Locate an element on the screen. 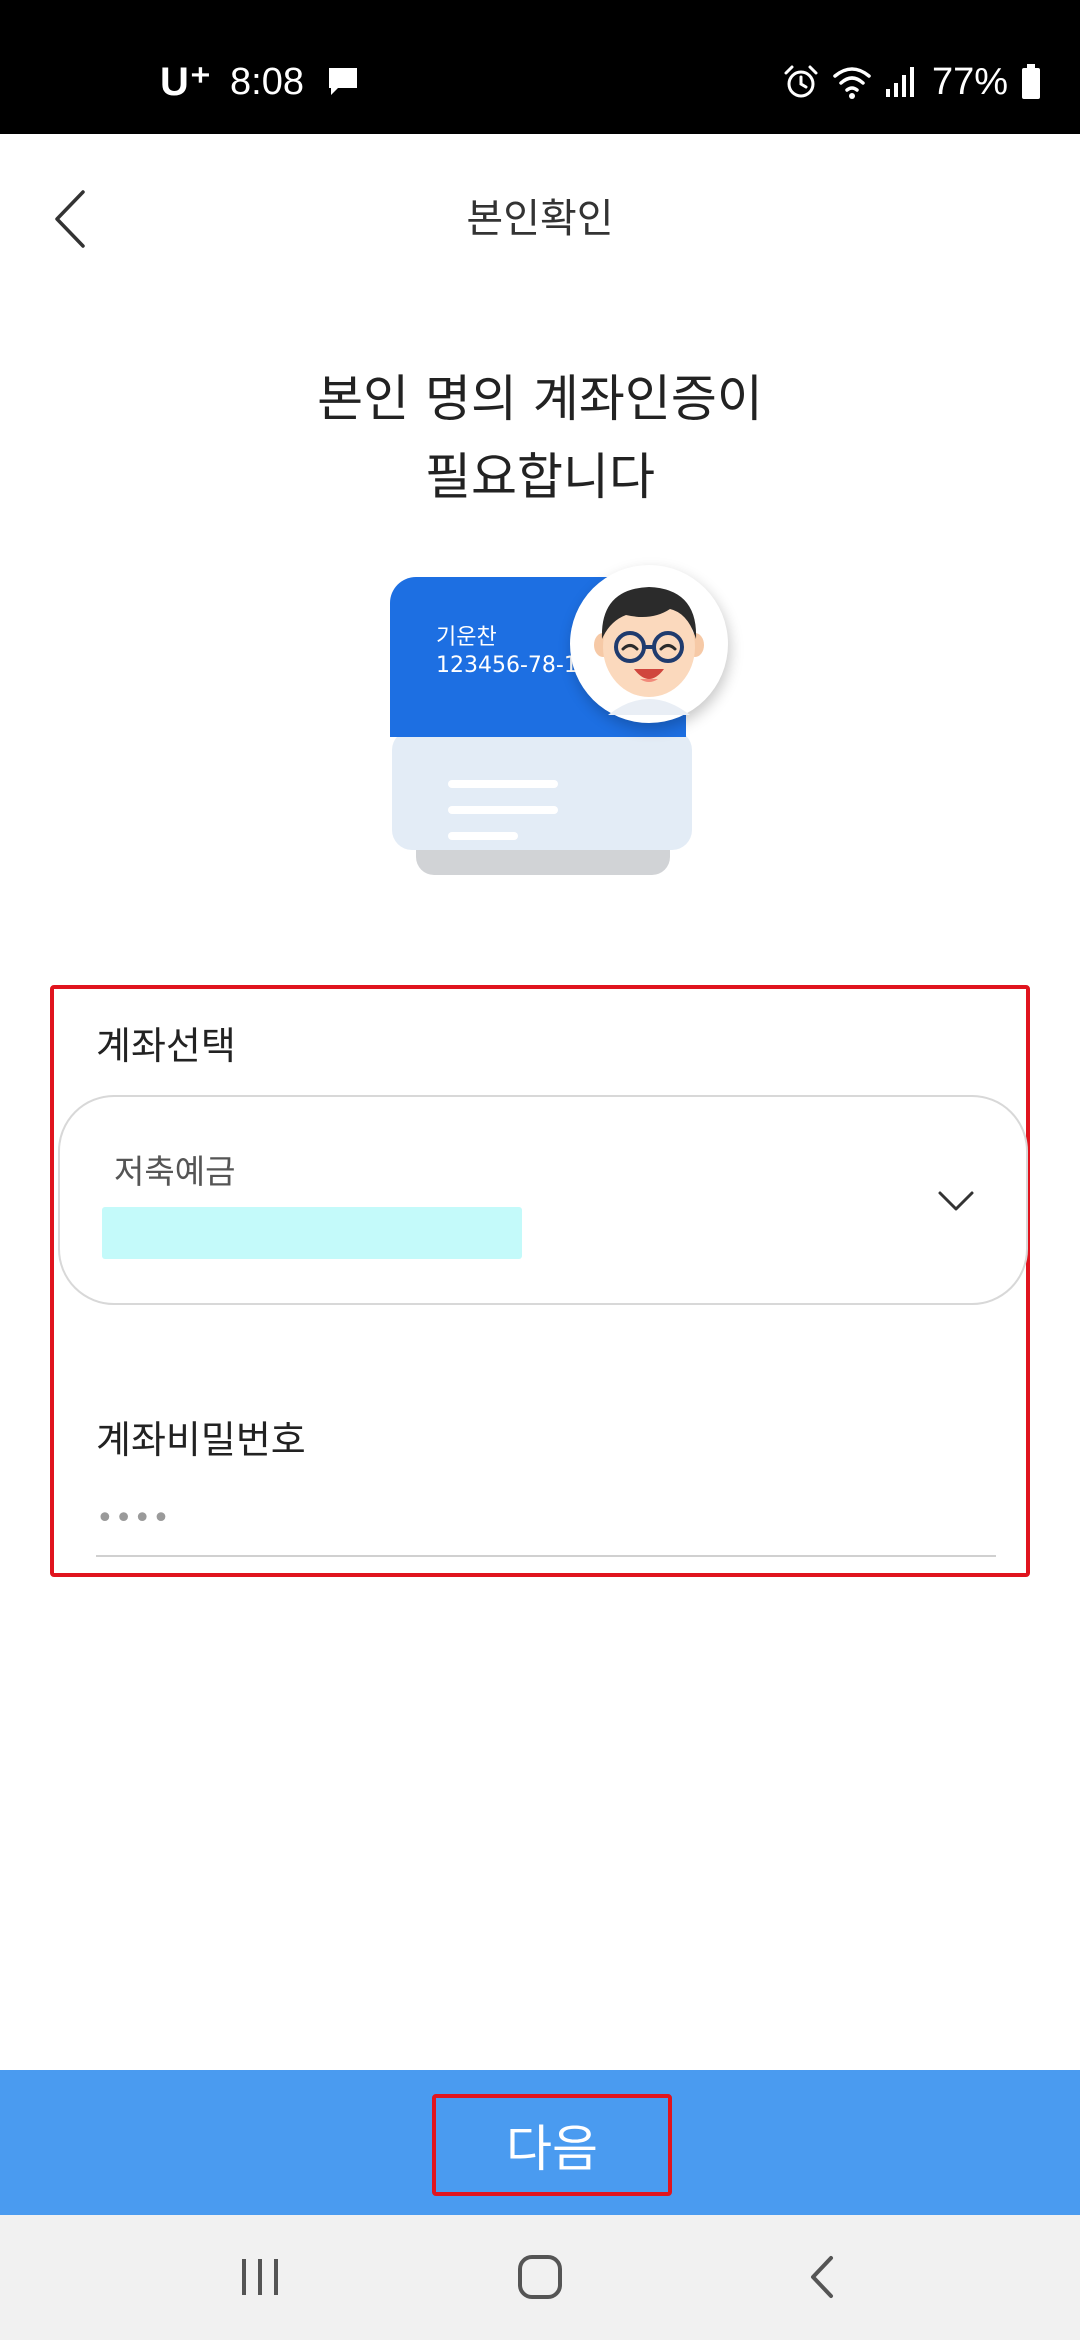 Image resolution: width=1080 pixels, height=2340 pixels. avatar is located at coordinates (649, 644).